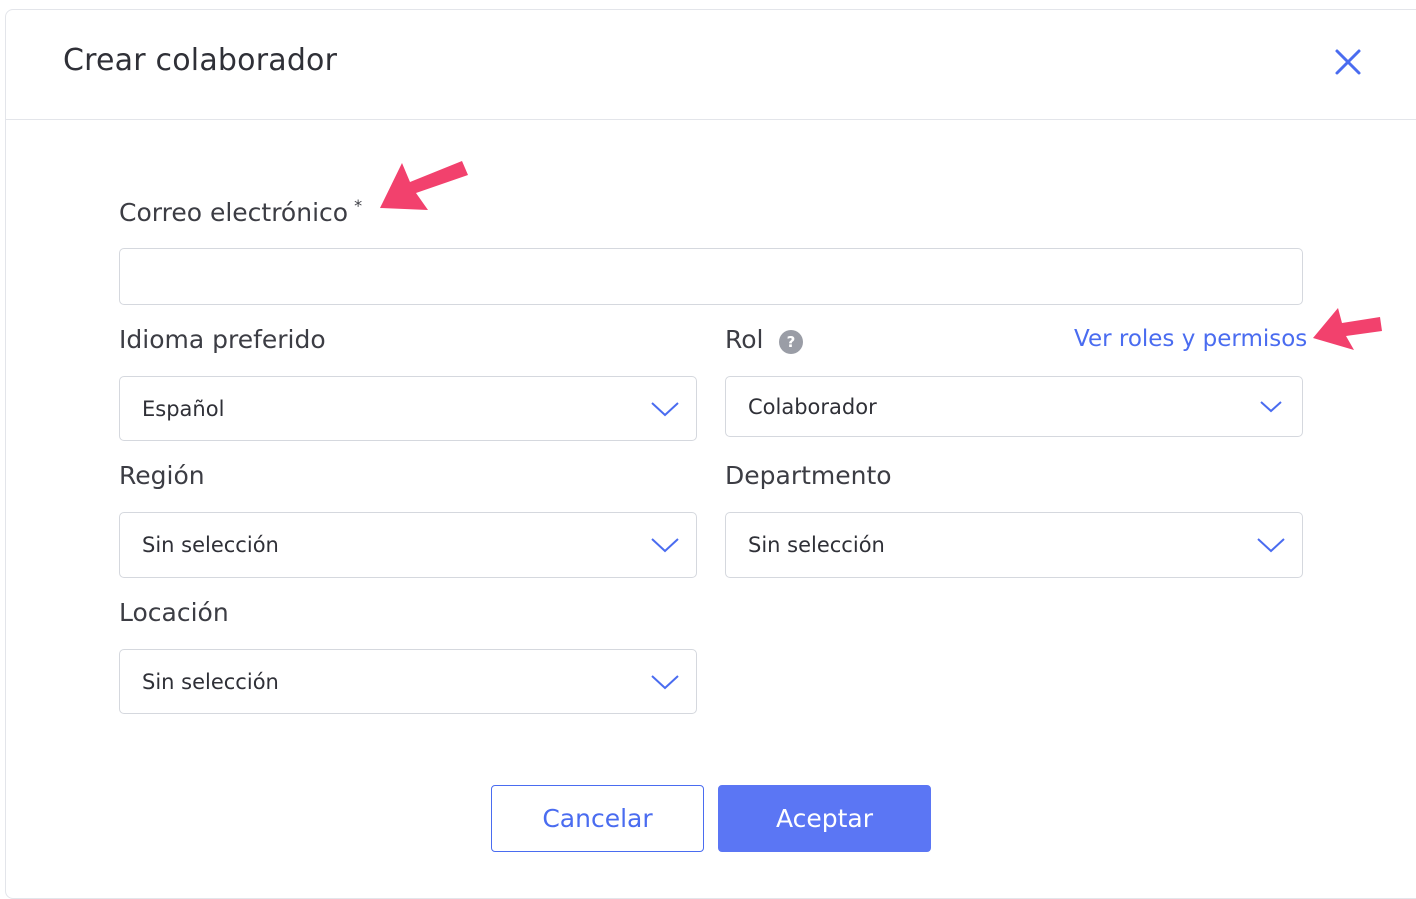 The width and height of the screenshot is (1416, 899). Describe the element at coordinates (174, 612) in the screenshot. I see `location-label: Locación` at that location.